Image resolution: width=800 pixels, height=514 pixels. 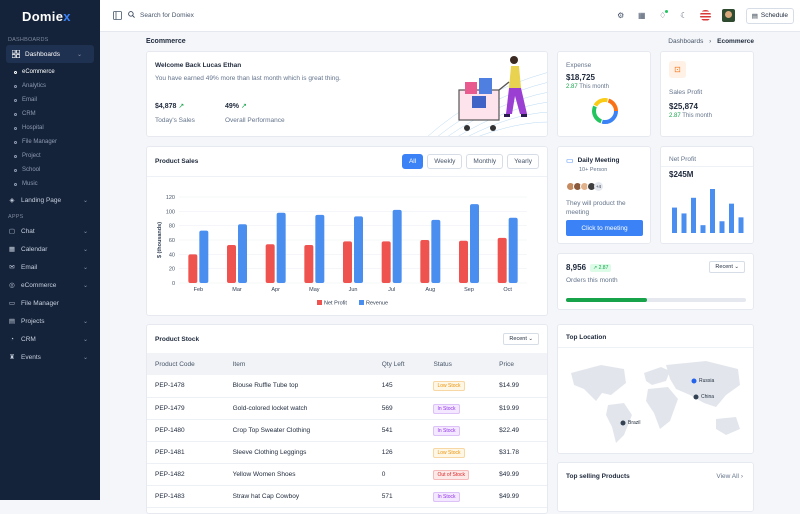 What do you see at coordinates (728, 15) in the screenshot?
I see `avatar` at bounding box center [728, 15].